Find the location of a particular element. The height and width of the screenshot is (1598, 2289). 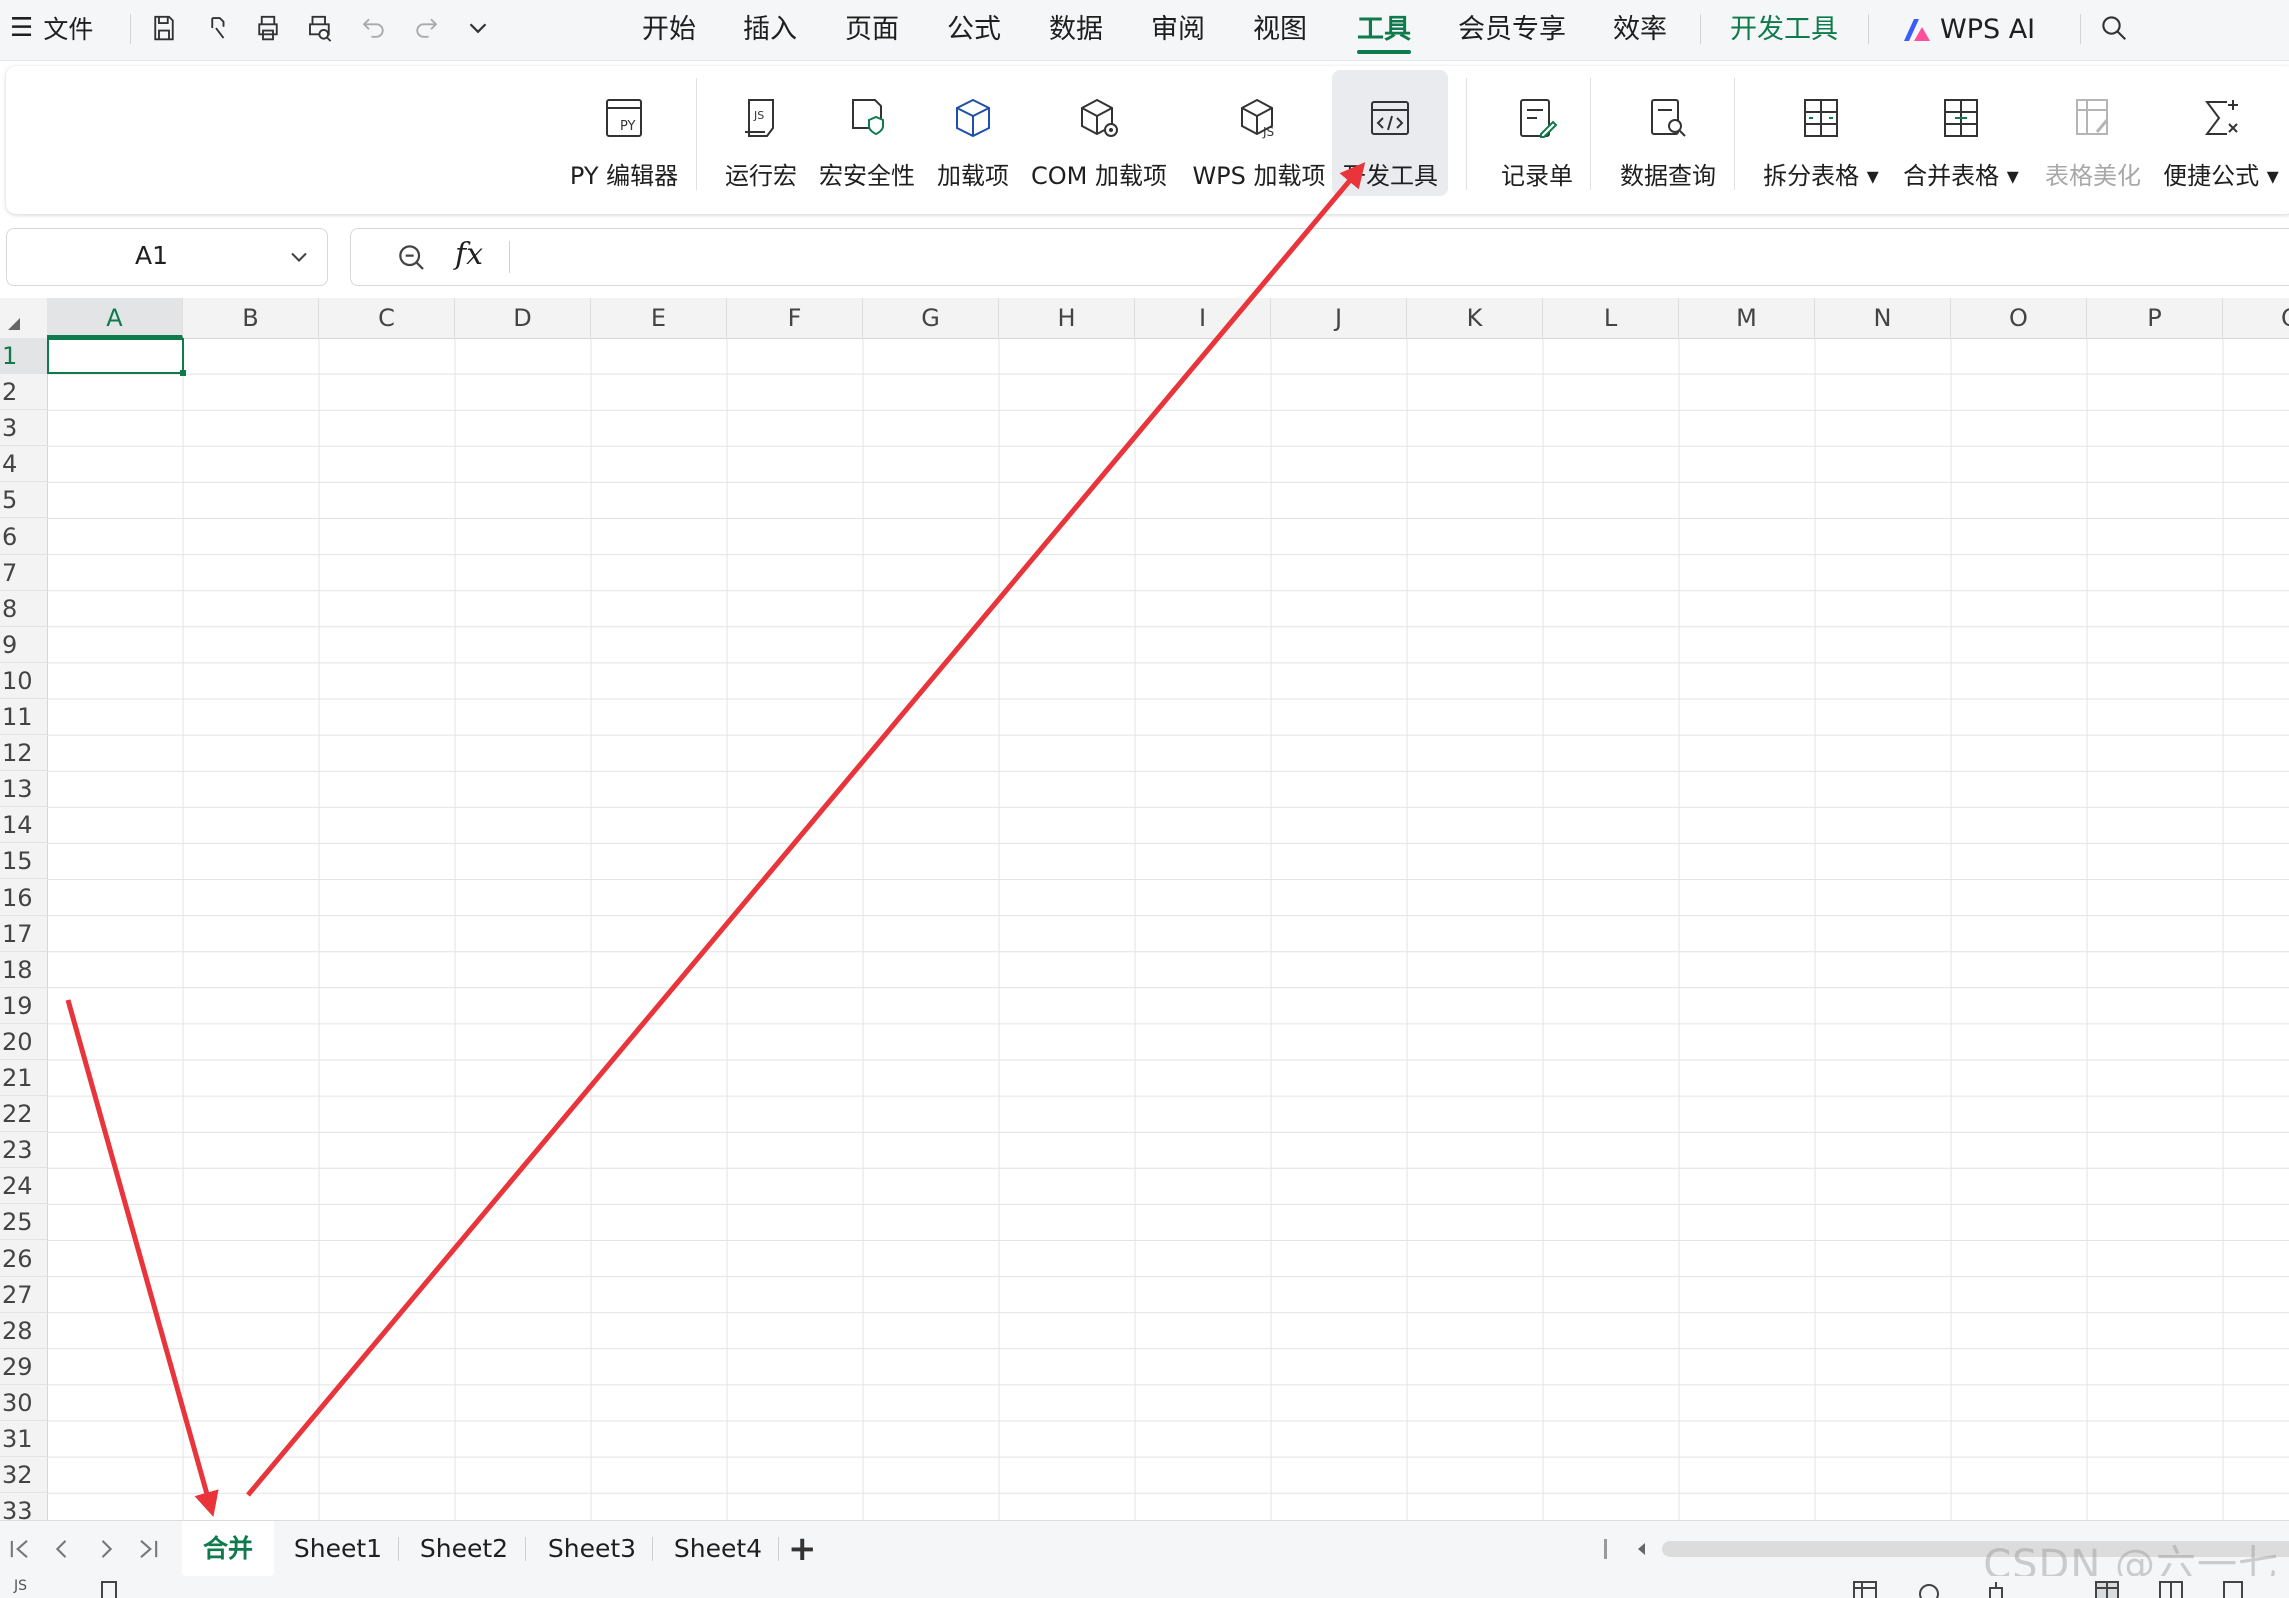

split-table-button: 拆分表格 ▾ is located at coordinates (1821, 133).